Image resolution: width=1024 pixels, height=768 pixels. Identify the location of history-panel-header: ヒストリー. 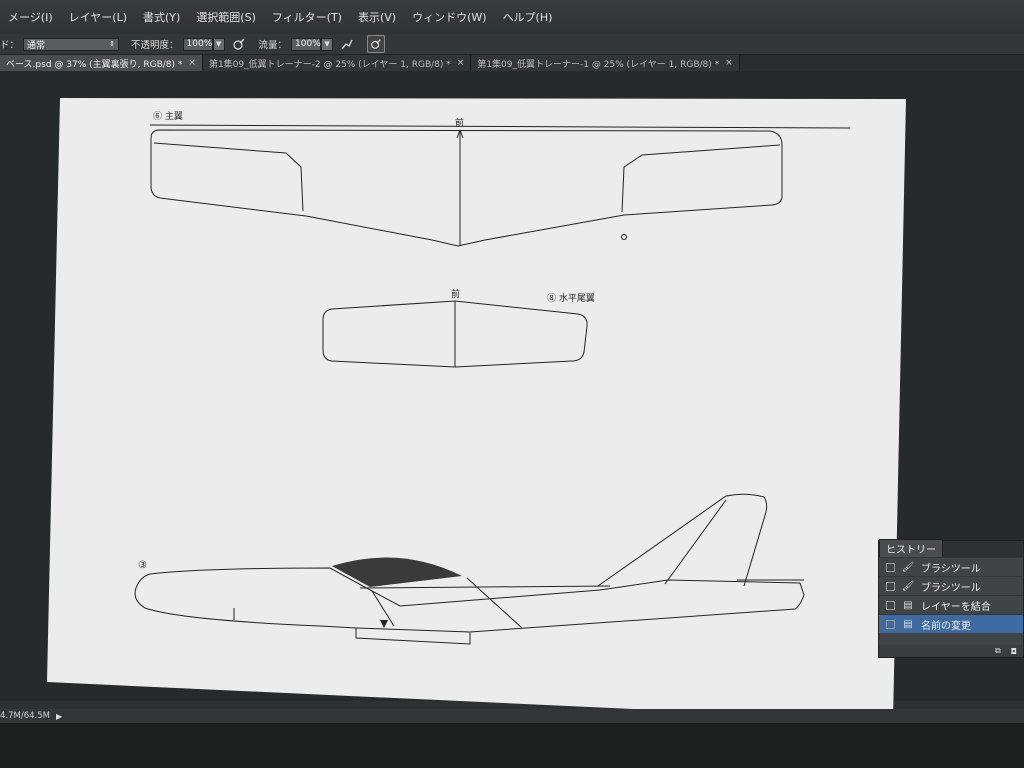
(951, 548).